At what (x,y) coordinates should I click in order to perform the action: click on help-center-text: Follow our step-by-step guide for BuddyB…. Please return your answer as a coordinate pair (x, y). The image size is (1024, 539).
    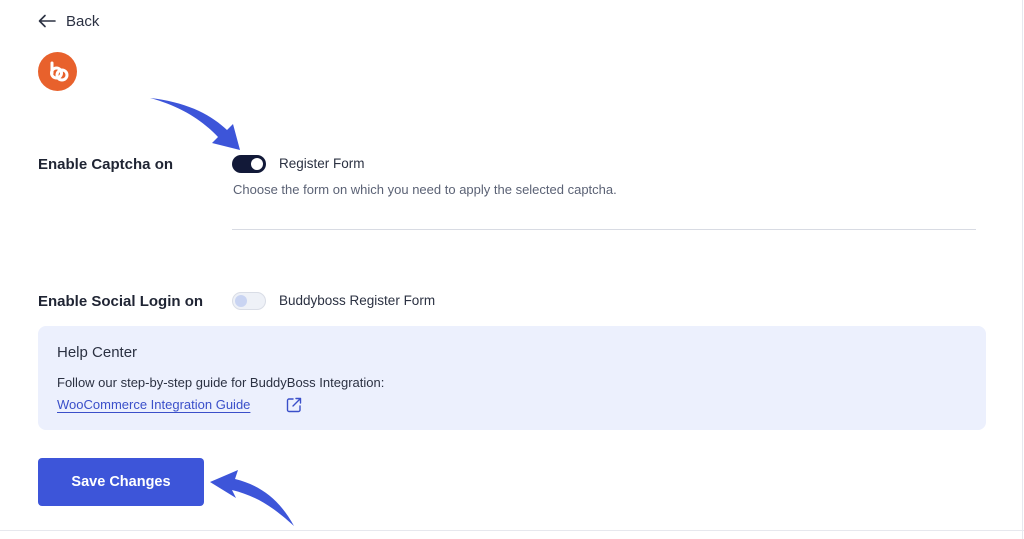
    Looking at the image, I should click on (221, 382).